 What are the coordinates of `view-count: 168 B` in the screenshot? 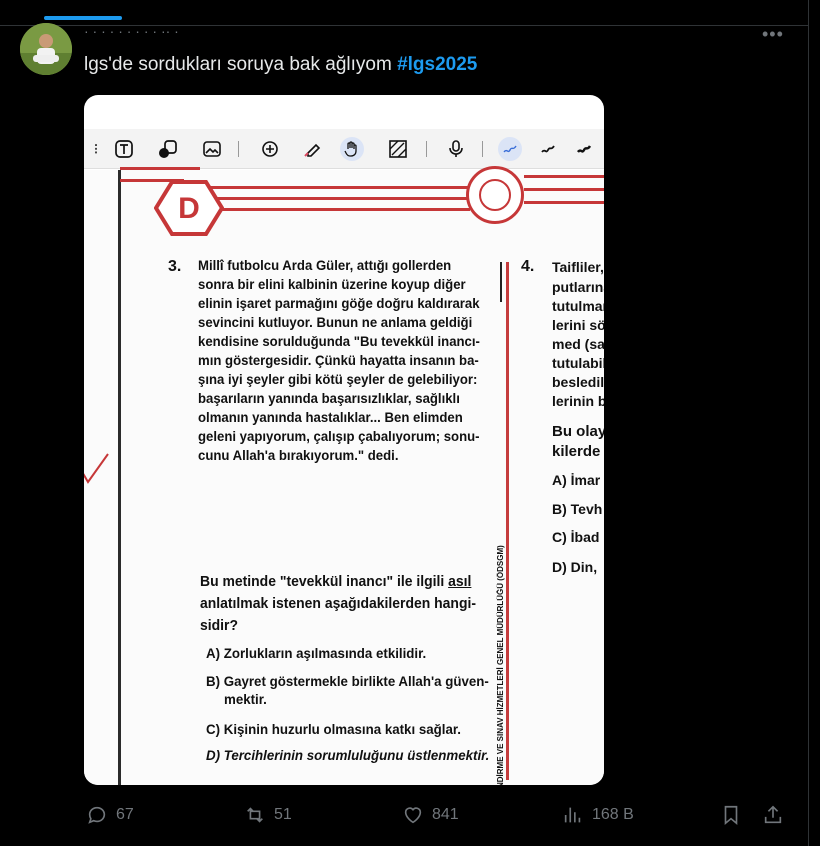 It's located at (613, 814).